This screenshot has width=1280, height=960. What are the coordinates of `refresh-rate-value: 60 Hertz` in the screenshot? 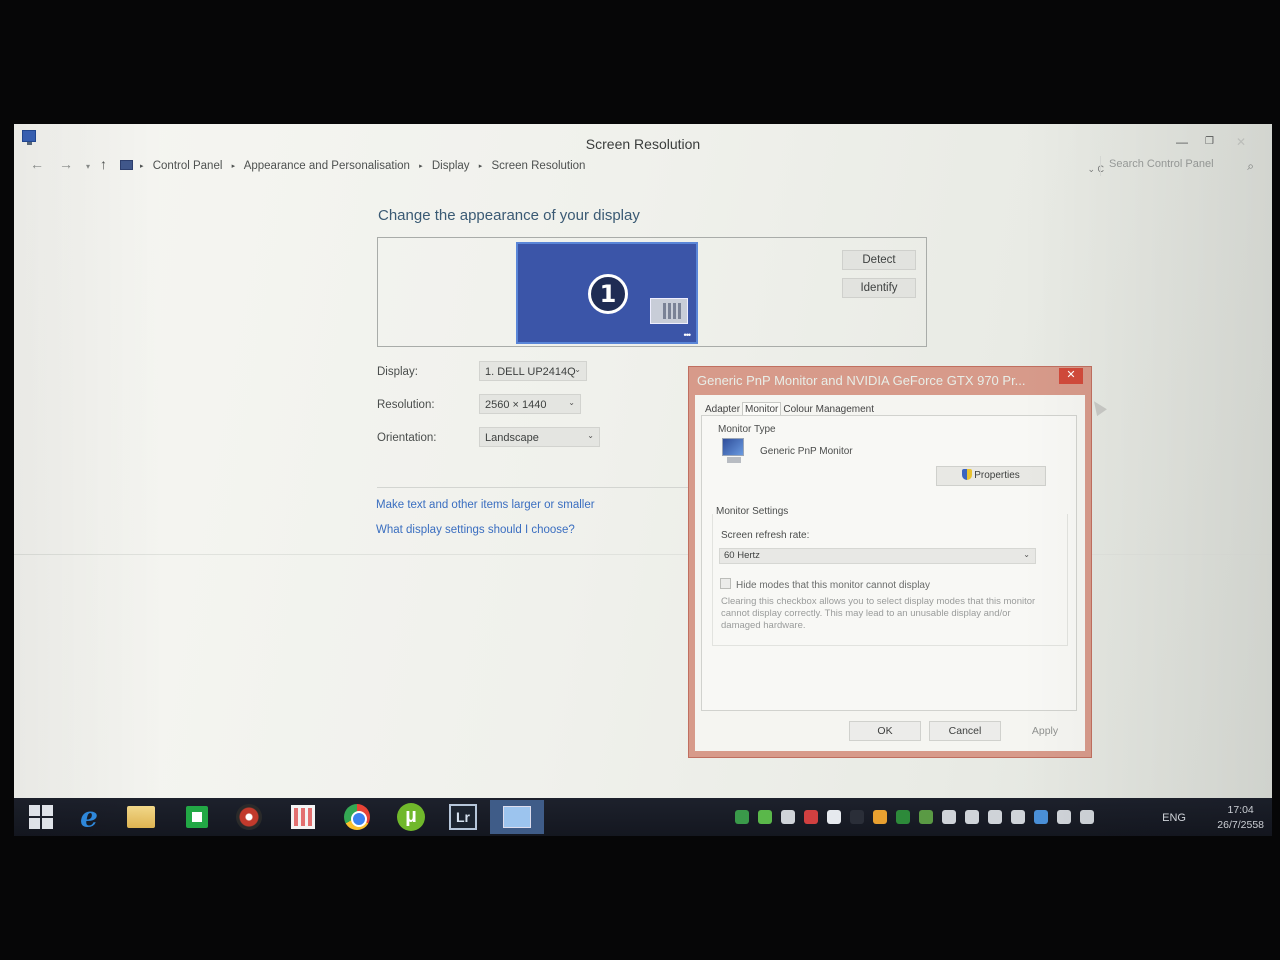 It's located at (742, 555).